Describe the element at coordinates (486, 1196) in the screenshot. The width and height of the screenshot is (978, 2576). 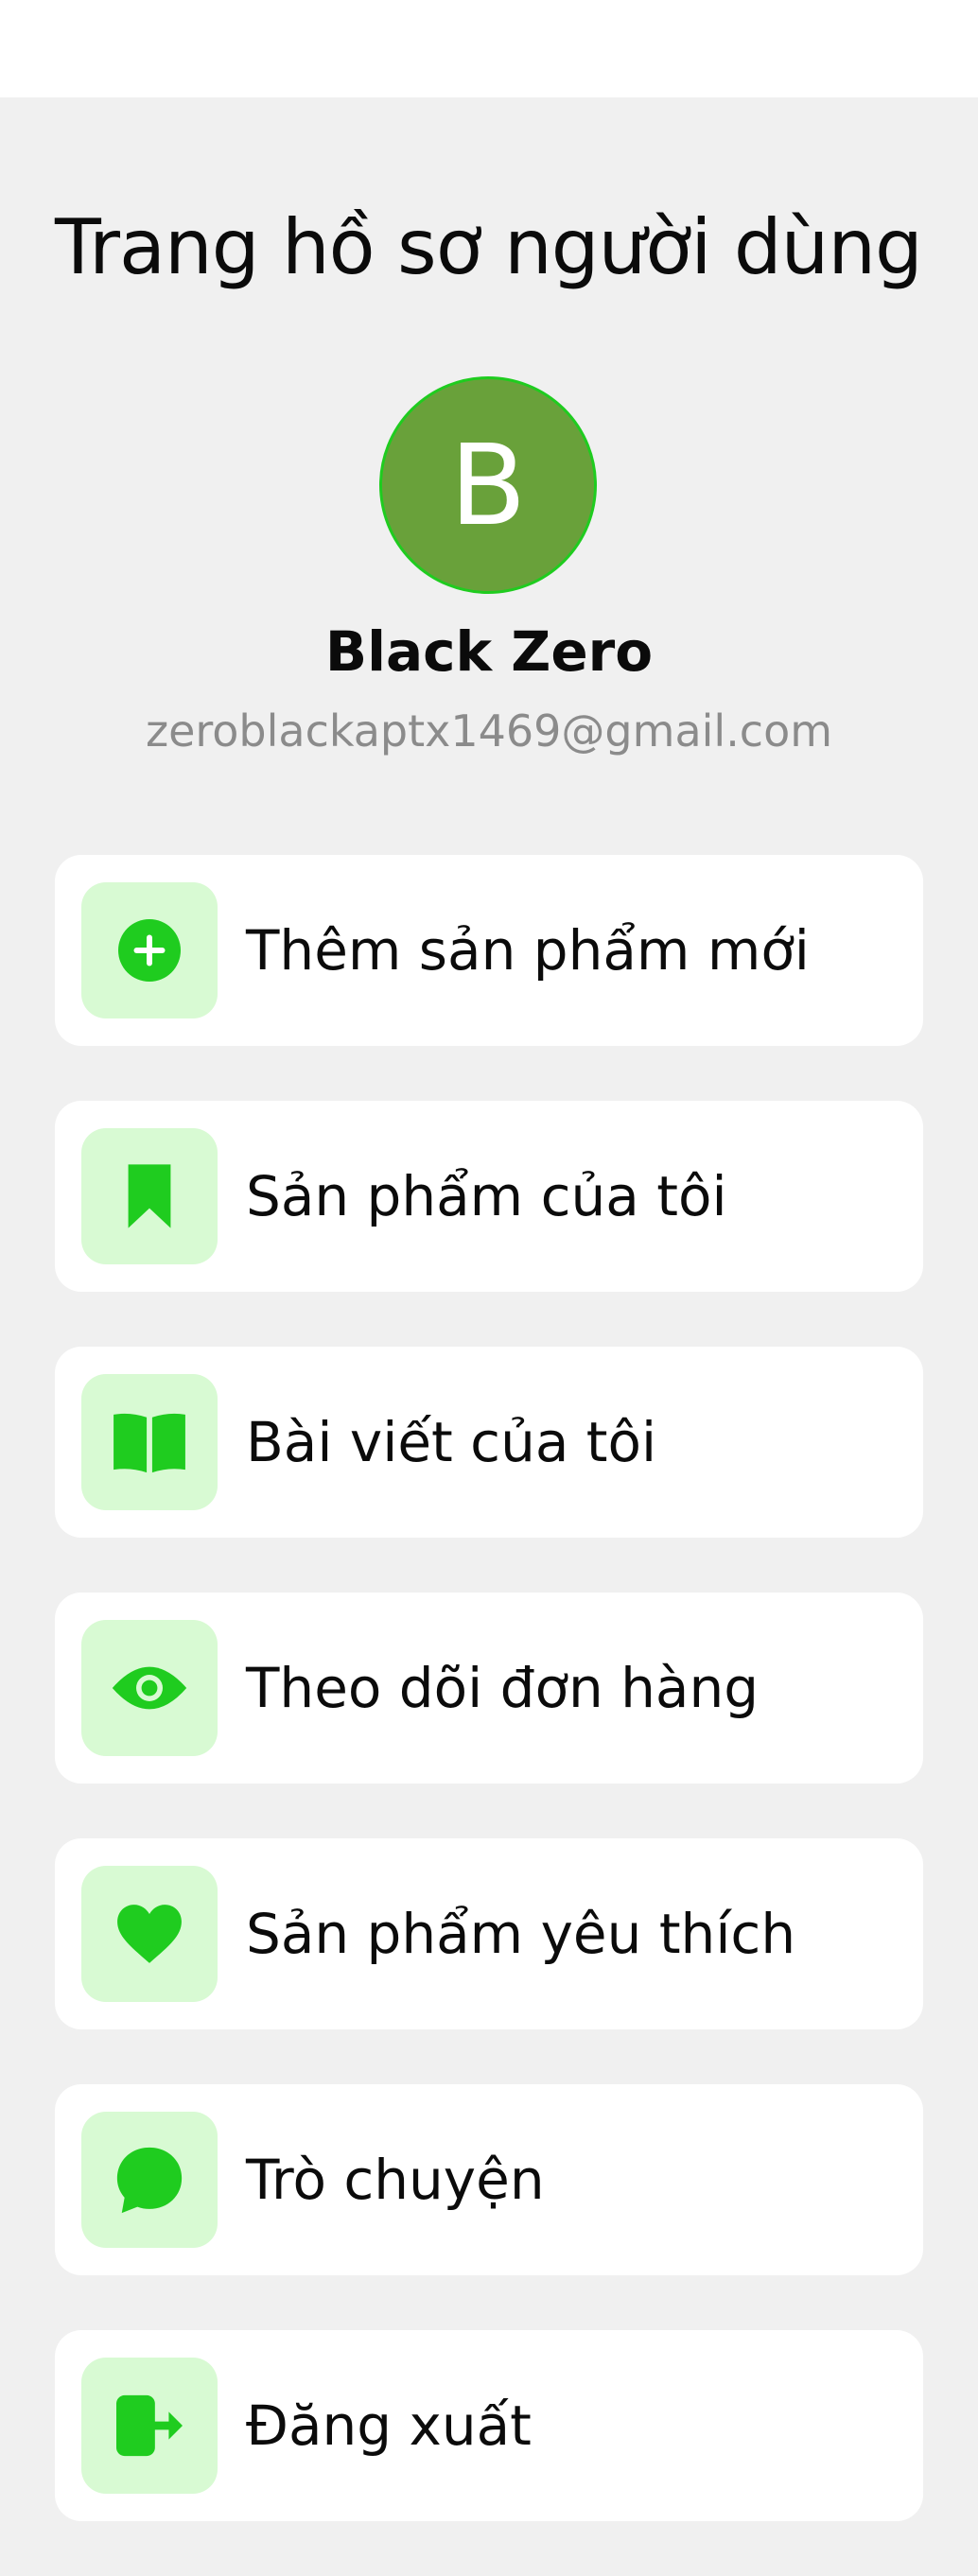
I see `menu-item-label: Sản phẩm của tôi` at that location.